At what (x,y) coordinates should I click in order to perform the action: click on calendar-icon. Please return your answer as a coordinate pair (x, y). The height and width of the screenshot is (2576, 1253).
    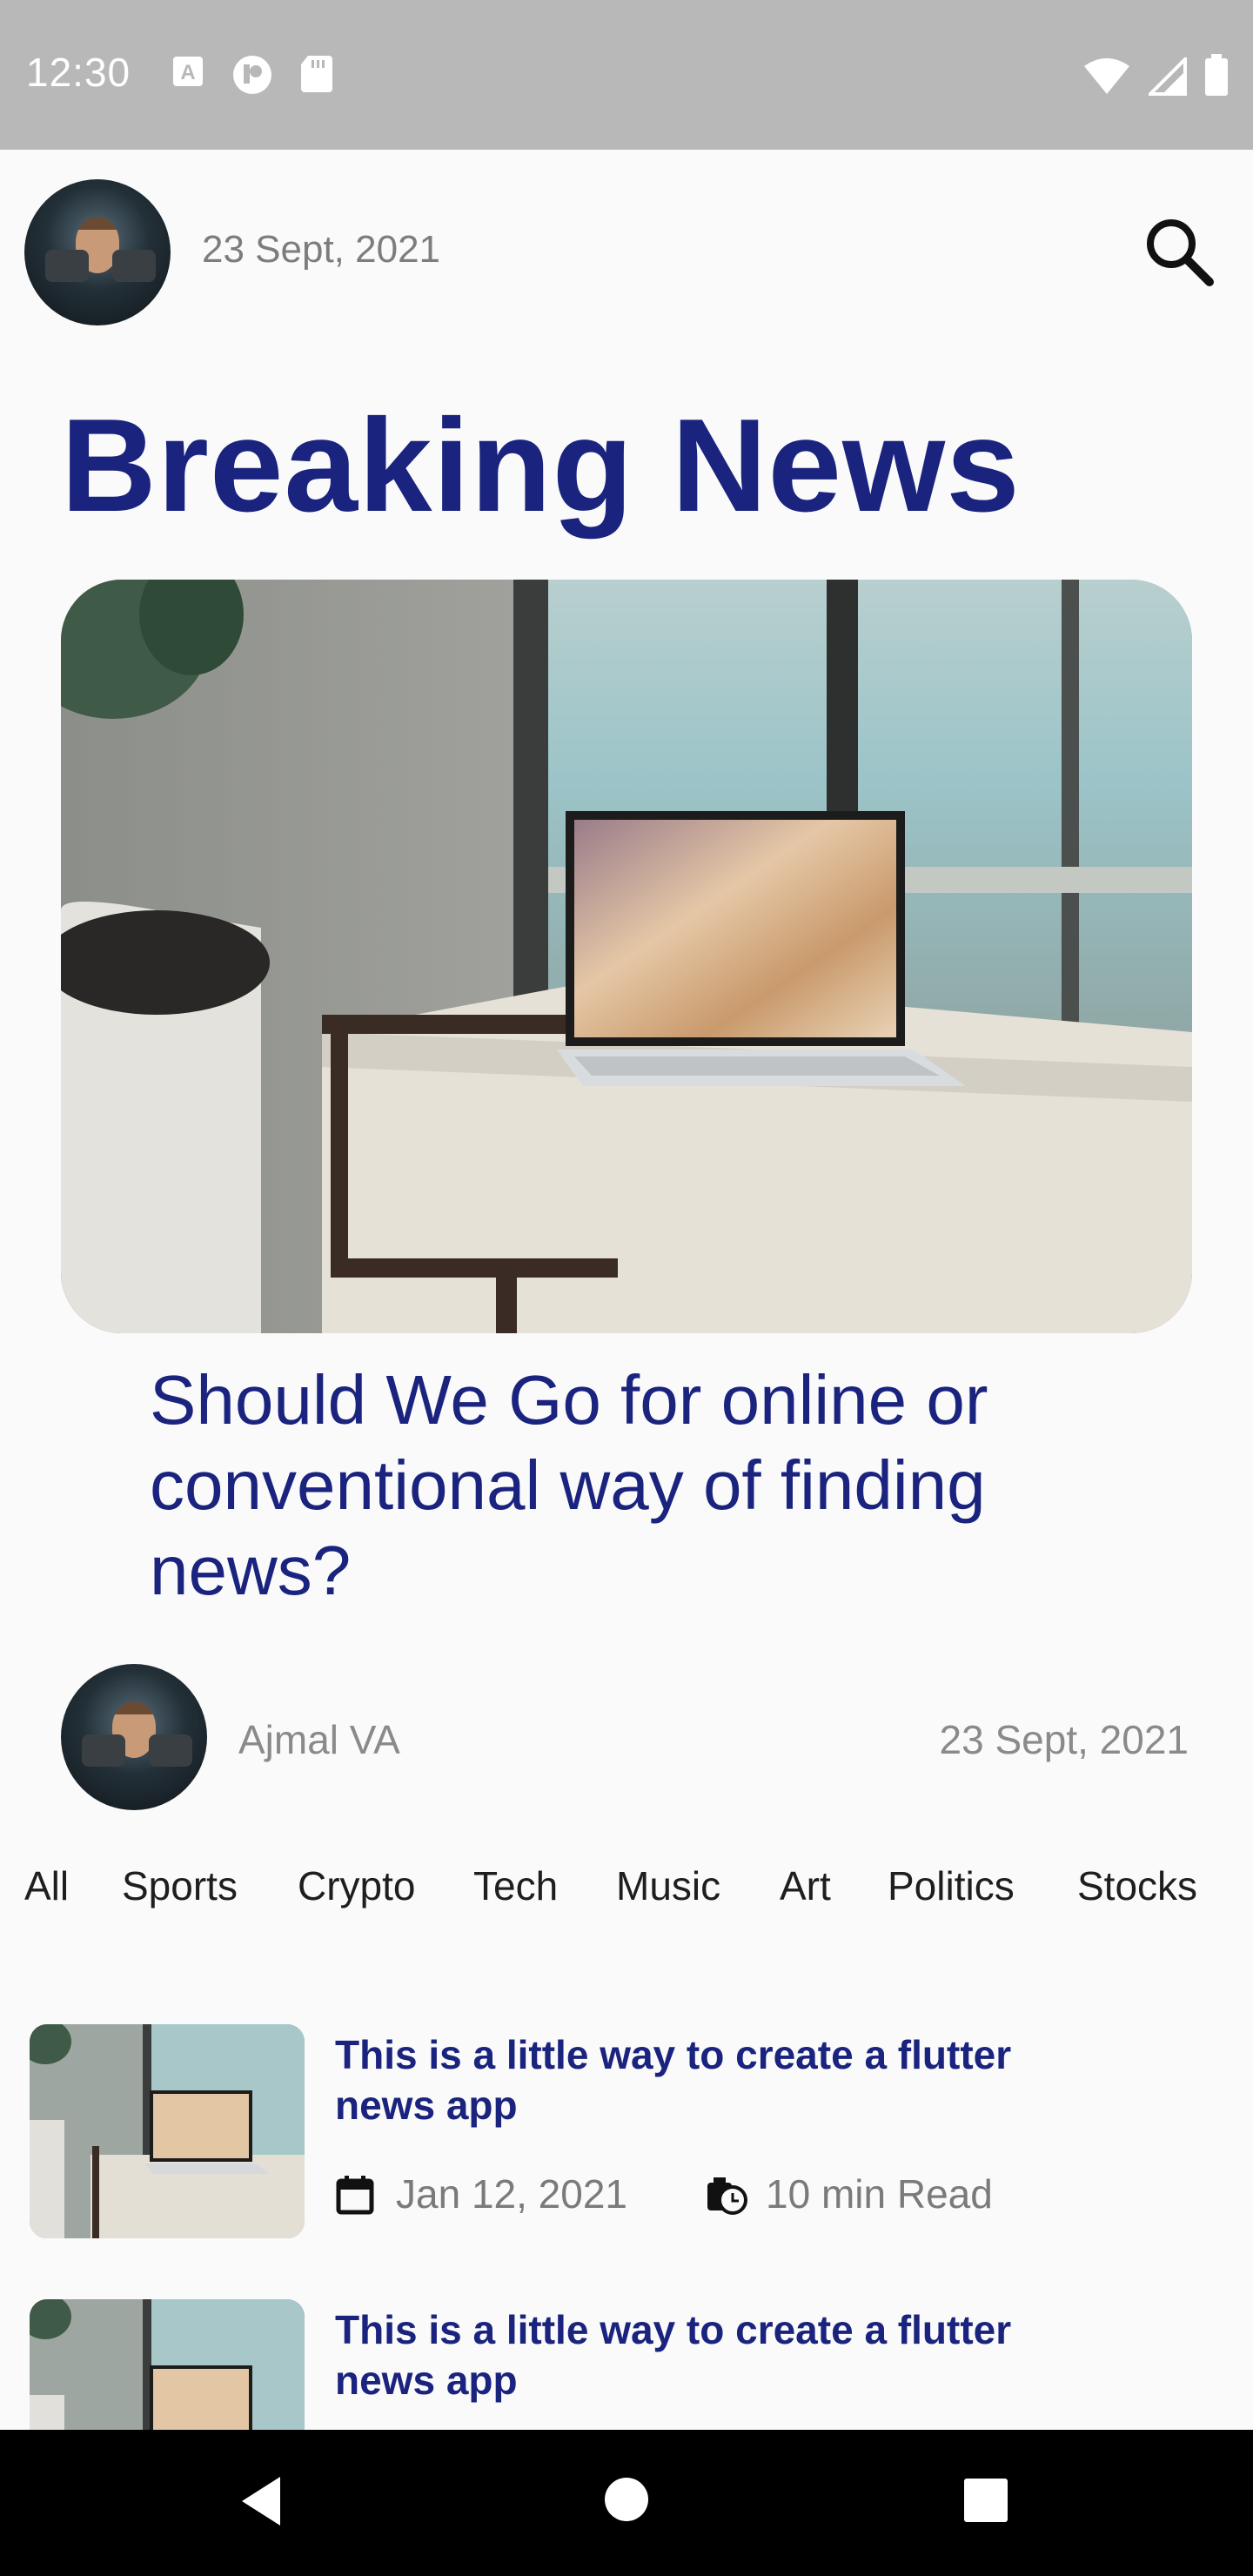
    Looking at the image, I should click on (355, 2195).